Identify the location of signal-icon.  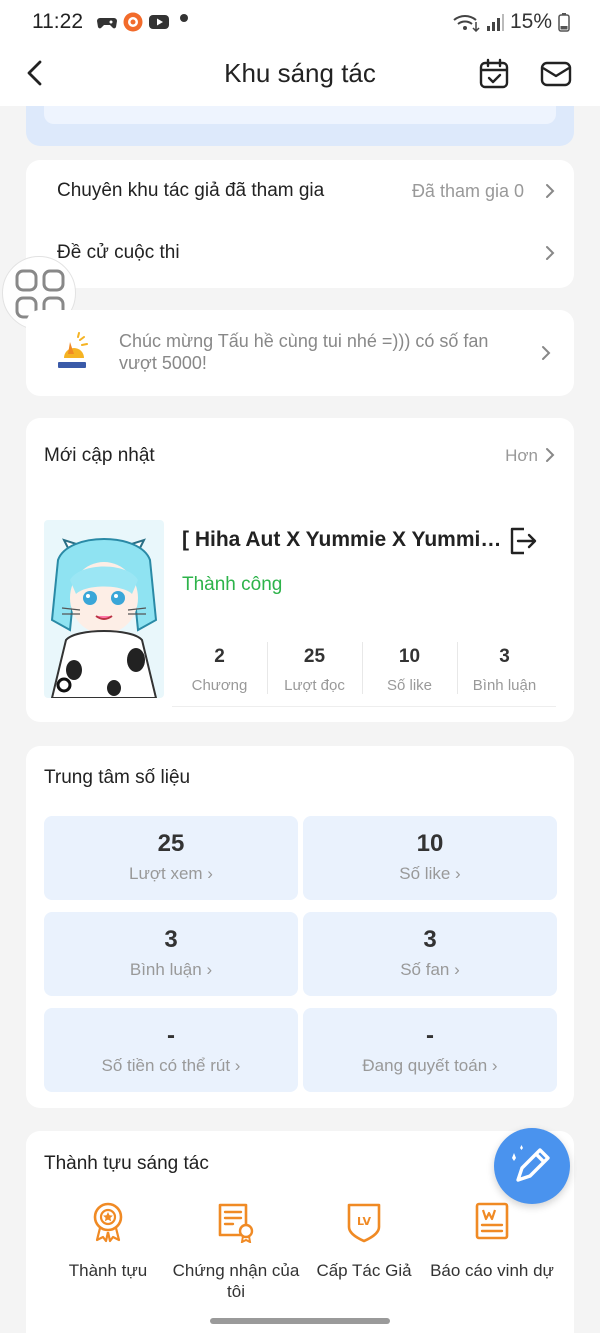
(495, 22).